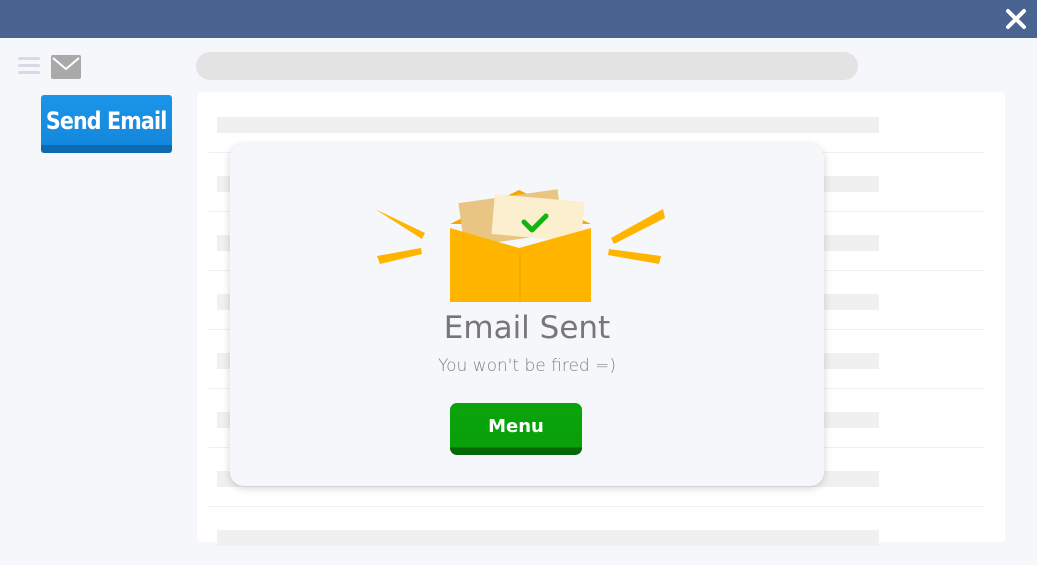 The height and width of the screenshot is (565, 1037). Describe the element at coordinates (66, 67) in the screenshot. I see `envelope-icon` at that location.